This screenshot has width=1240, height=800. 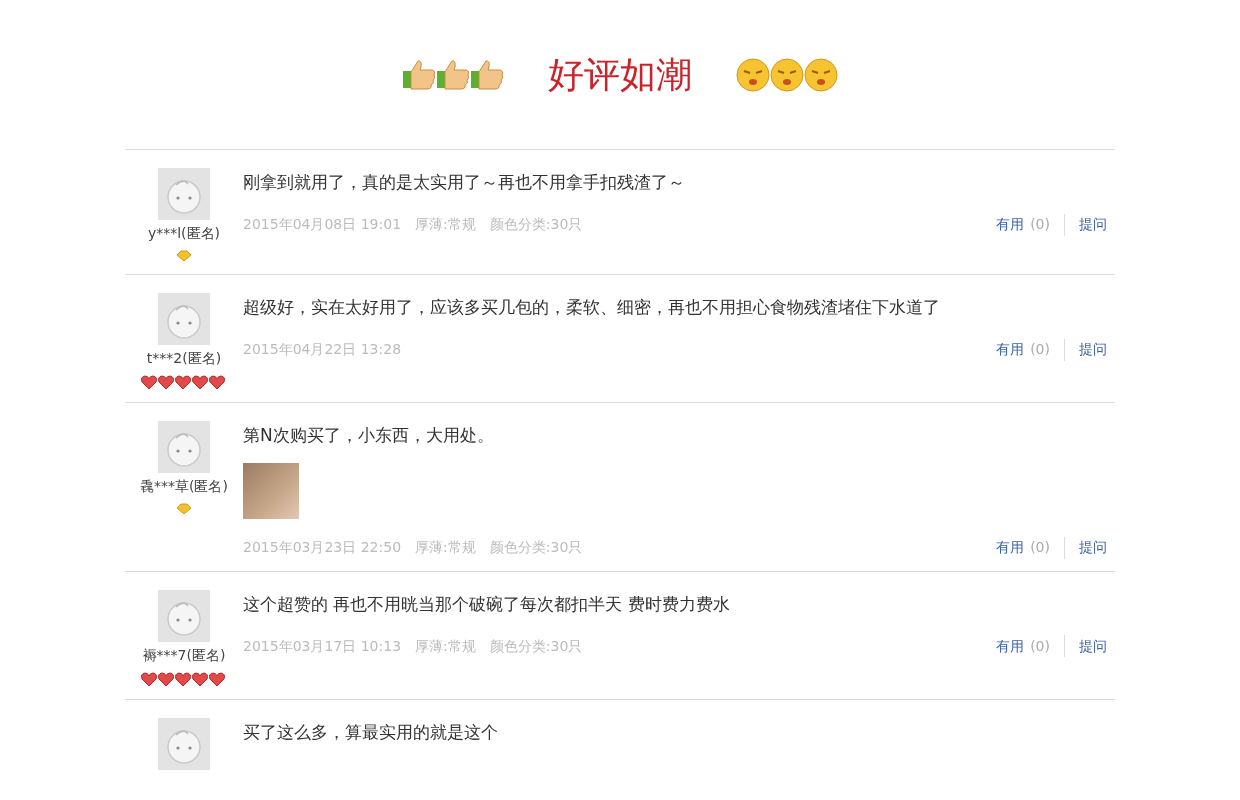 What do you see at coordinates (184, 486) in the screenshot?
I see `user-name: 毳***草(匿名)` at bounding box center [184, 486].